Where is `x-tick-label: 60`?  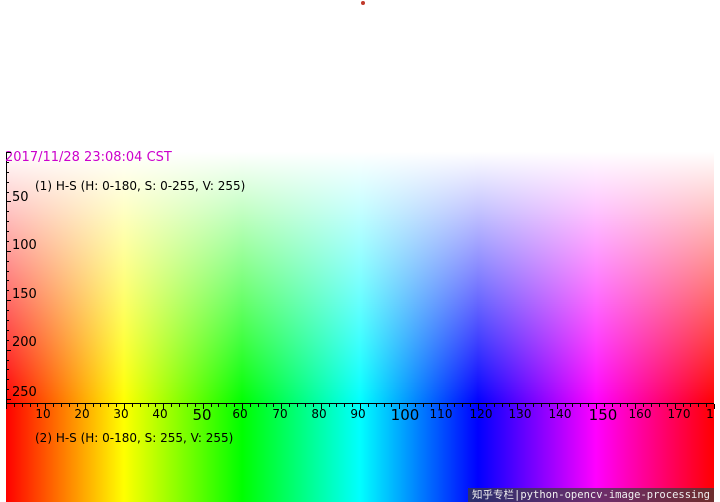
x-tick-label: 60 is located at coordinates (240, 414).